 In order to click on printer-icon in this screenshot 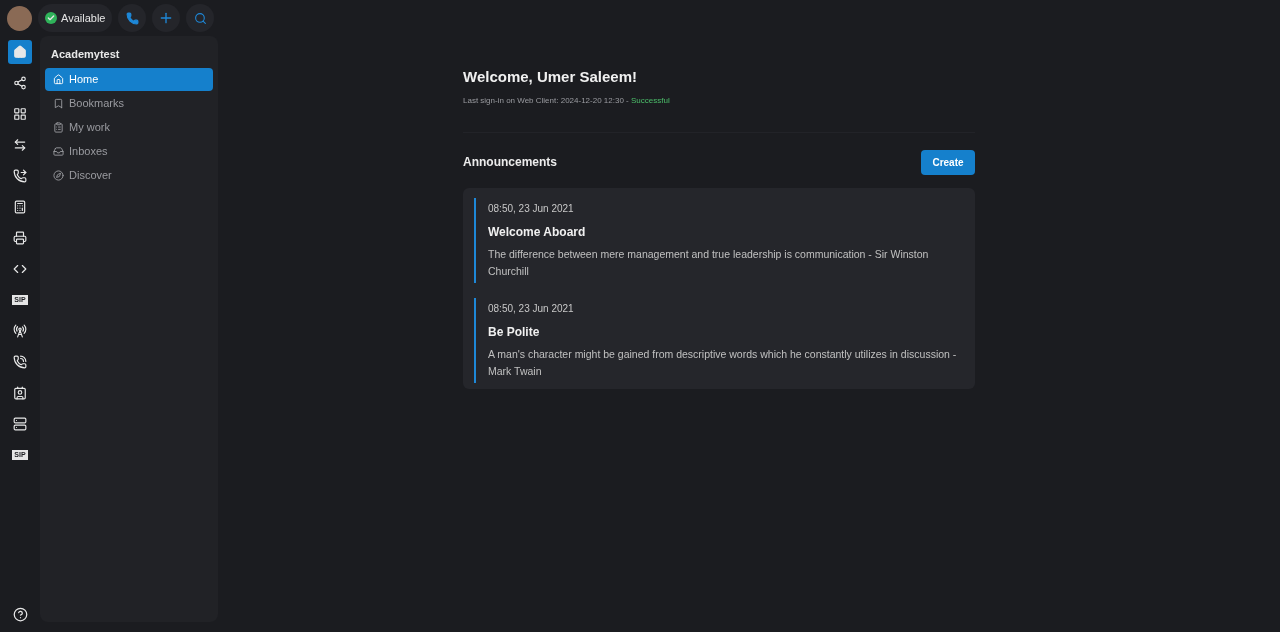, I will do `click(20, 238)`.